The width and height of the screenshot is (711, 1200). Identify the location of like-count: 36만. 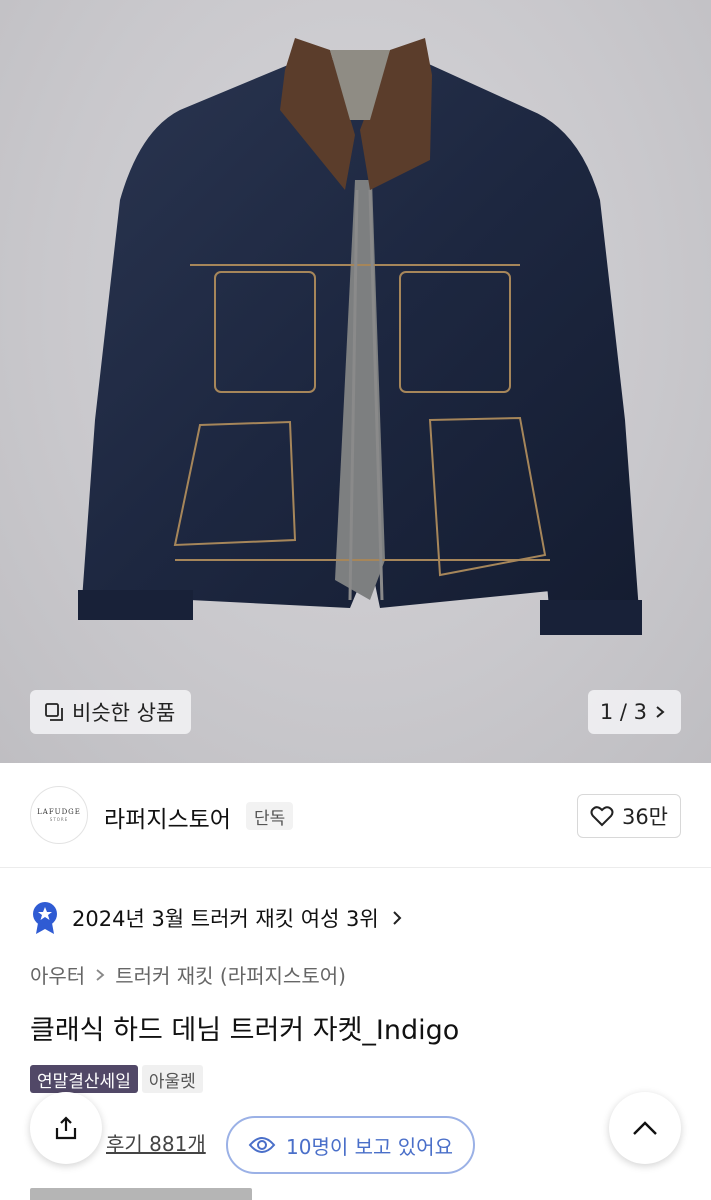
(644, 817).